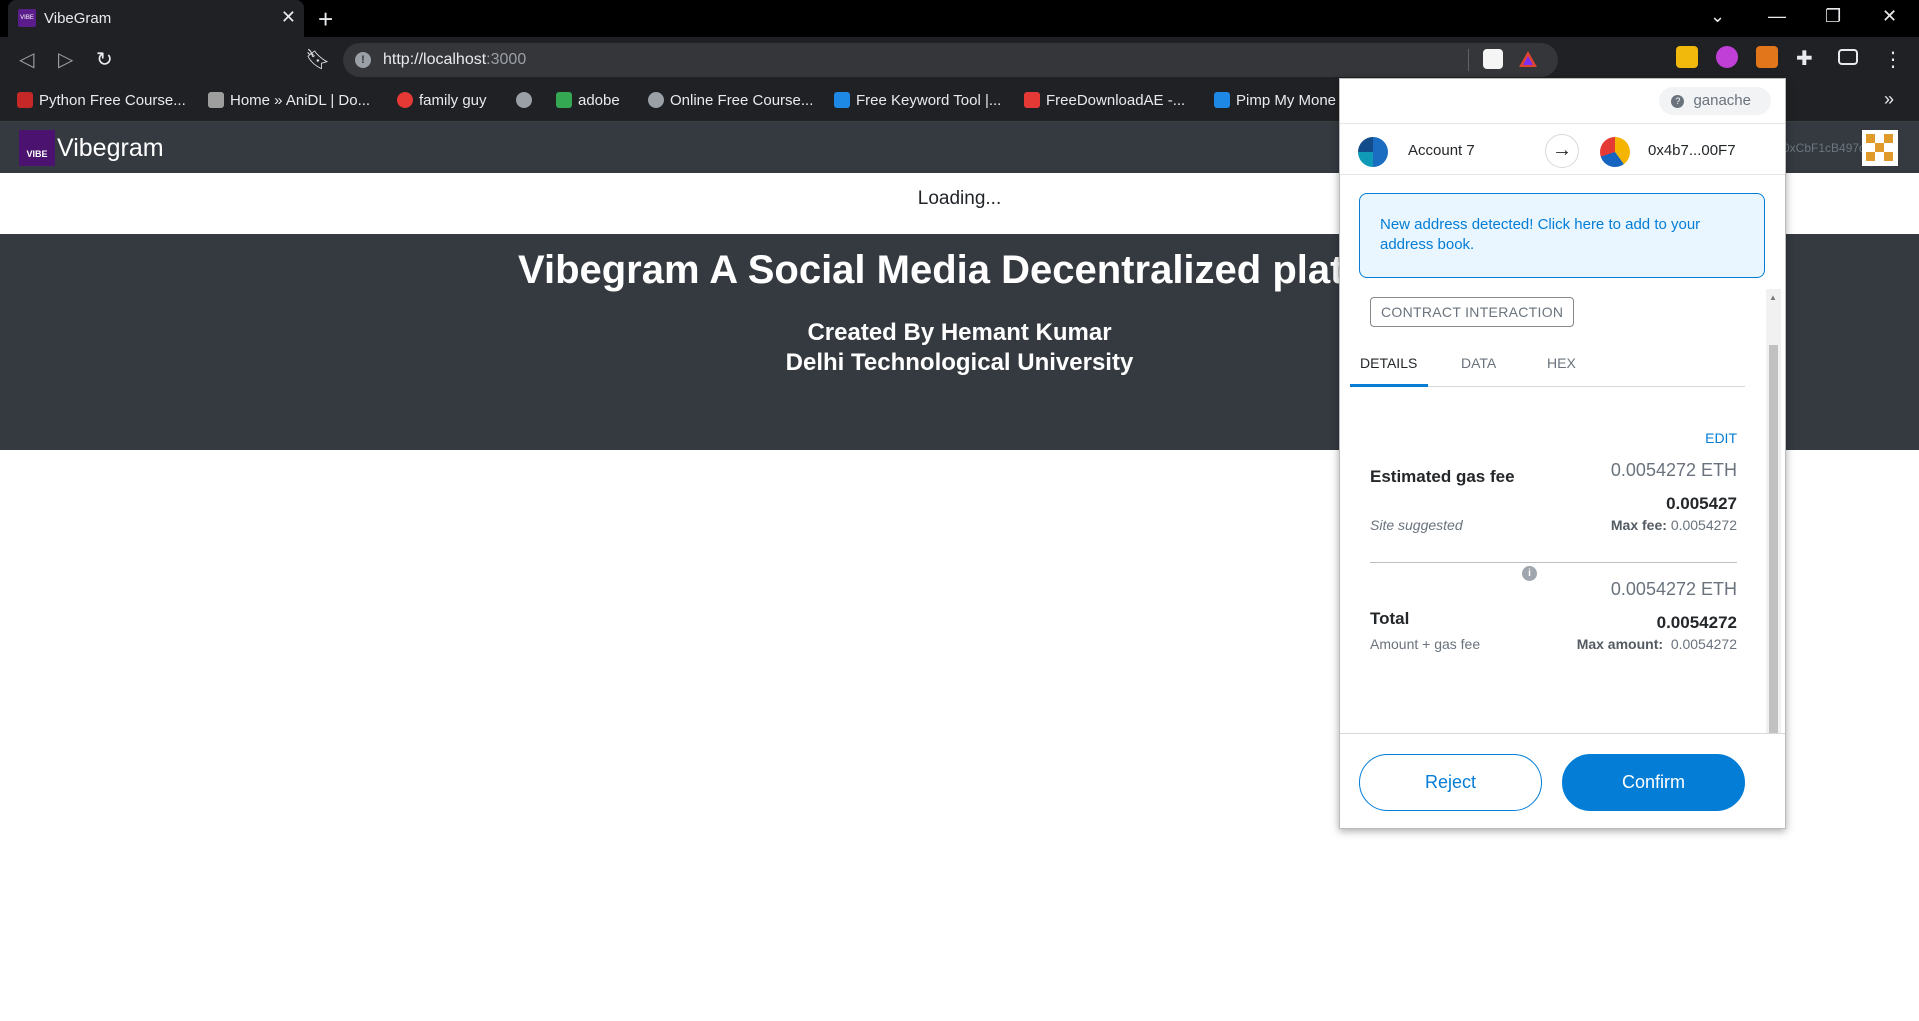  Describe the element at coordinates (1275, 100) in the screenshot. I see `bookmark-item: Pimp My Mone` at that location.